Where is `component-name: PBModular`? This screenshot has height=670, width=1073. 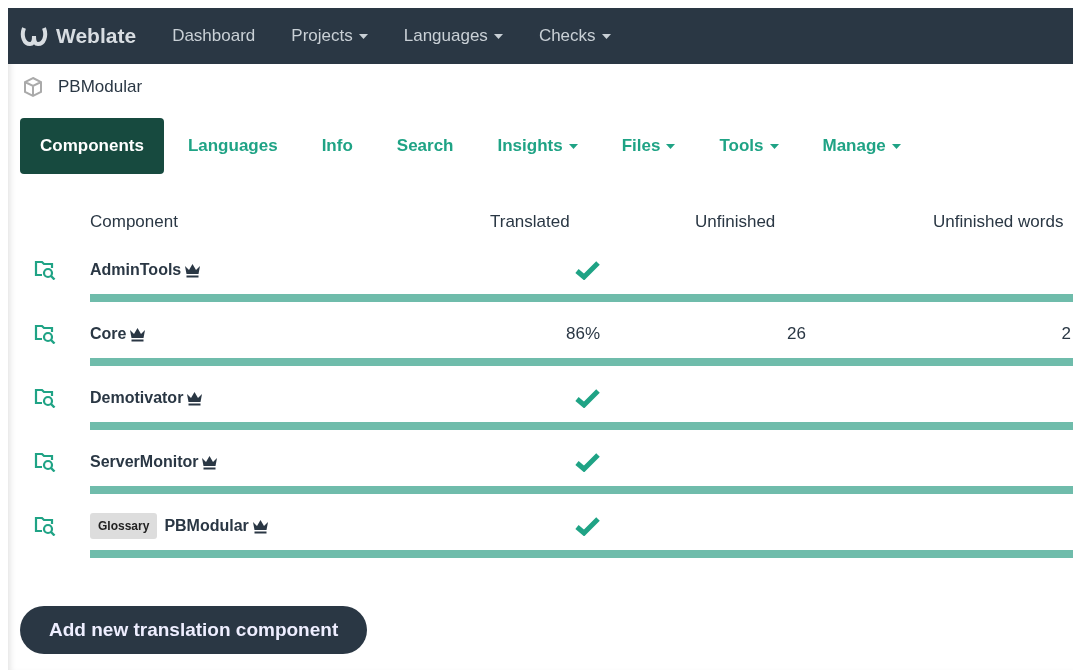
component-name: PBModular is located at coordinates (206, 526).